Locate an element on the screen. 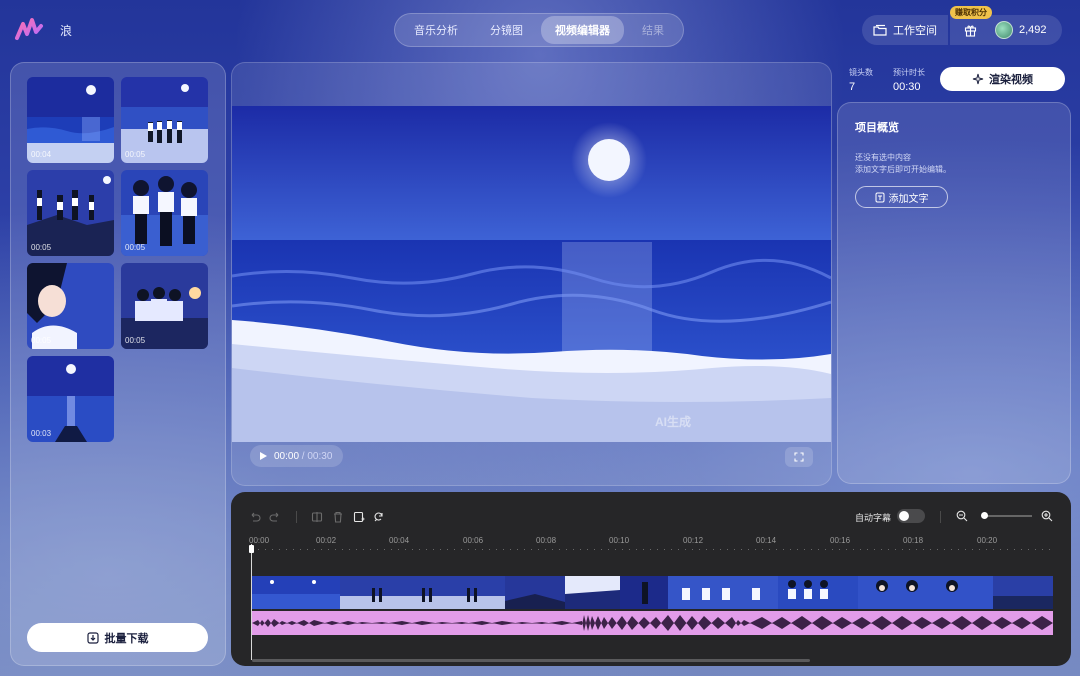  time-tick: 00:12 is located at coordinates (693, 540).